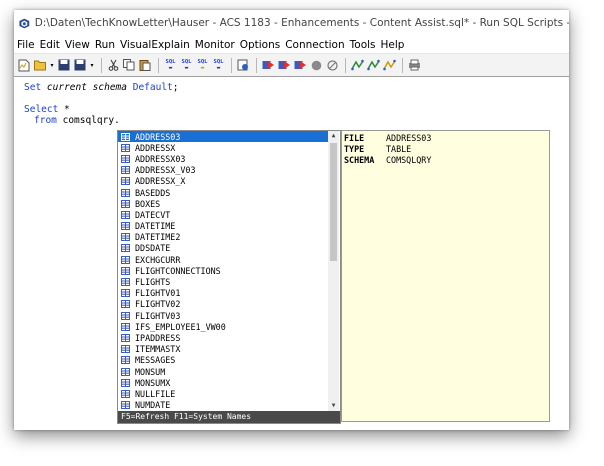 The image size is (604, 466). Describe the element at coordinates (24, 65) in the screenshot. I see `new-file-button` at that location.